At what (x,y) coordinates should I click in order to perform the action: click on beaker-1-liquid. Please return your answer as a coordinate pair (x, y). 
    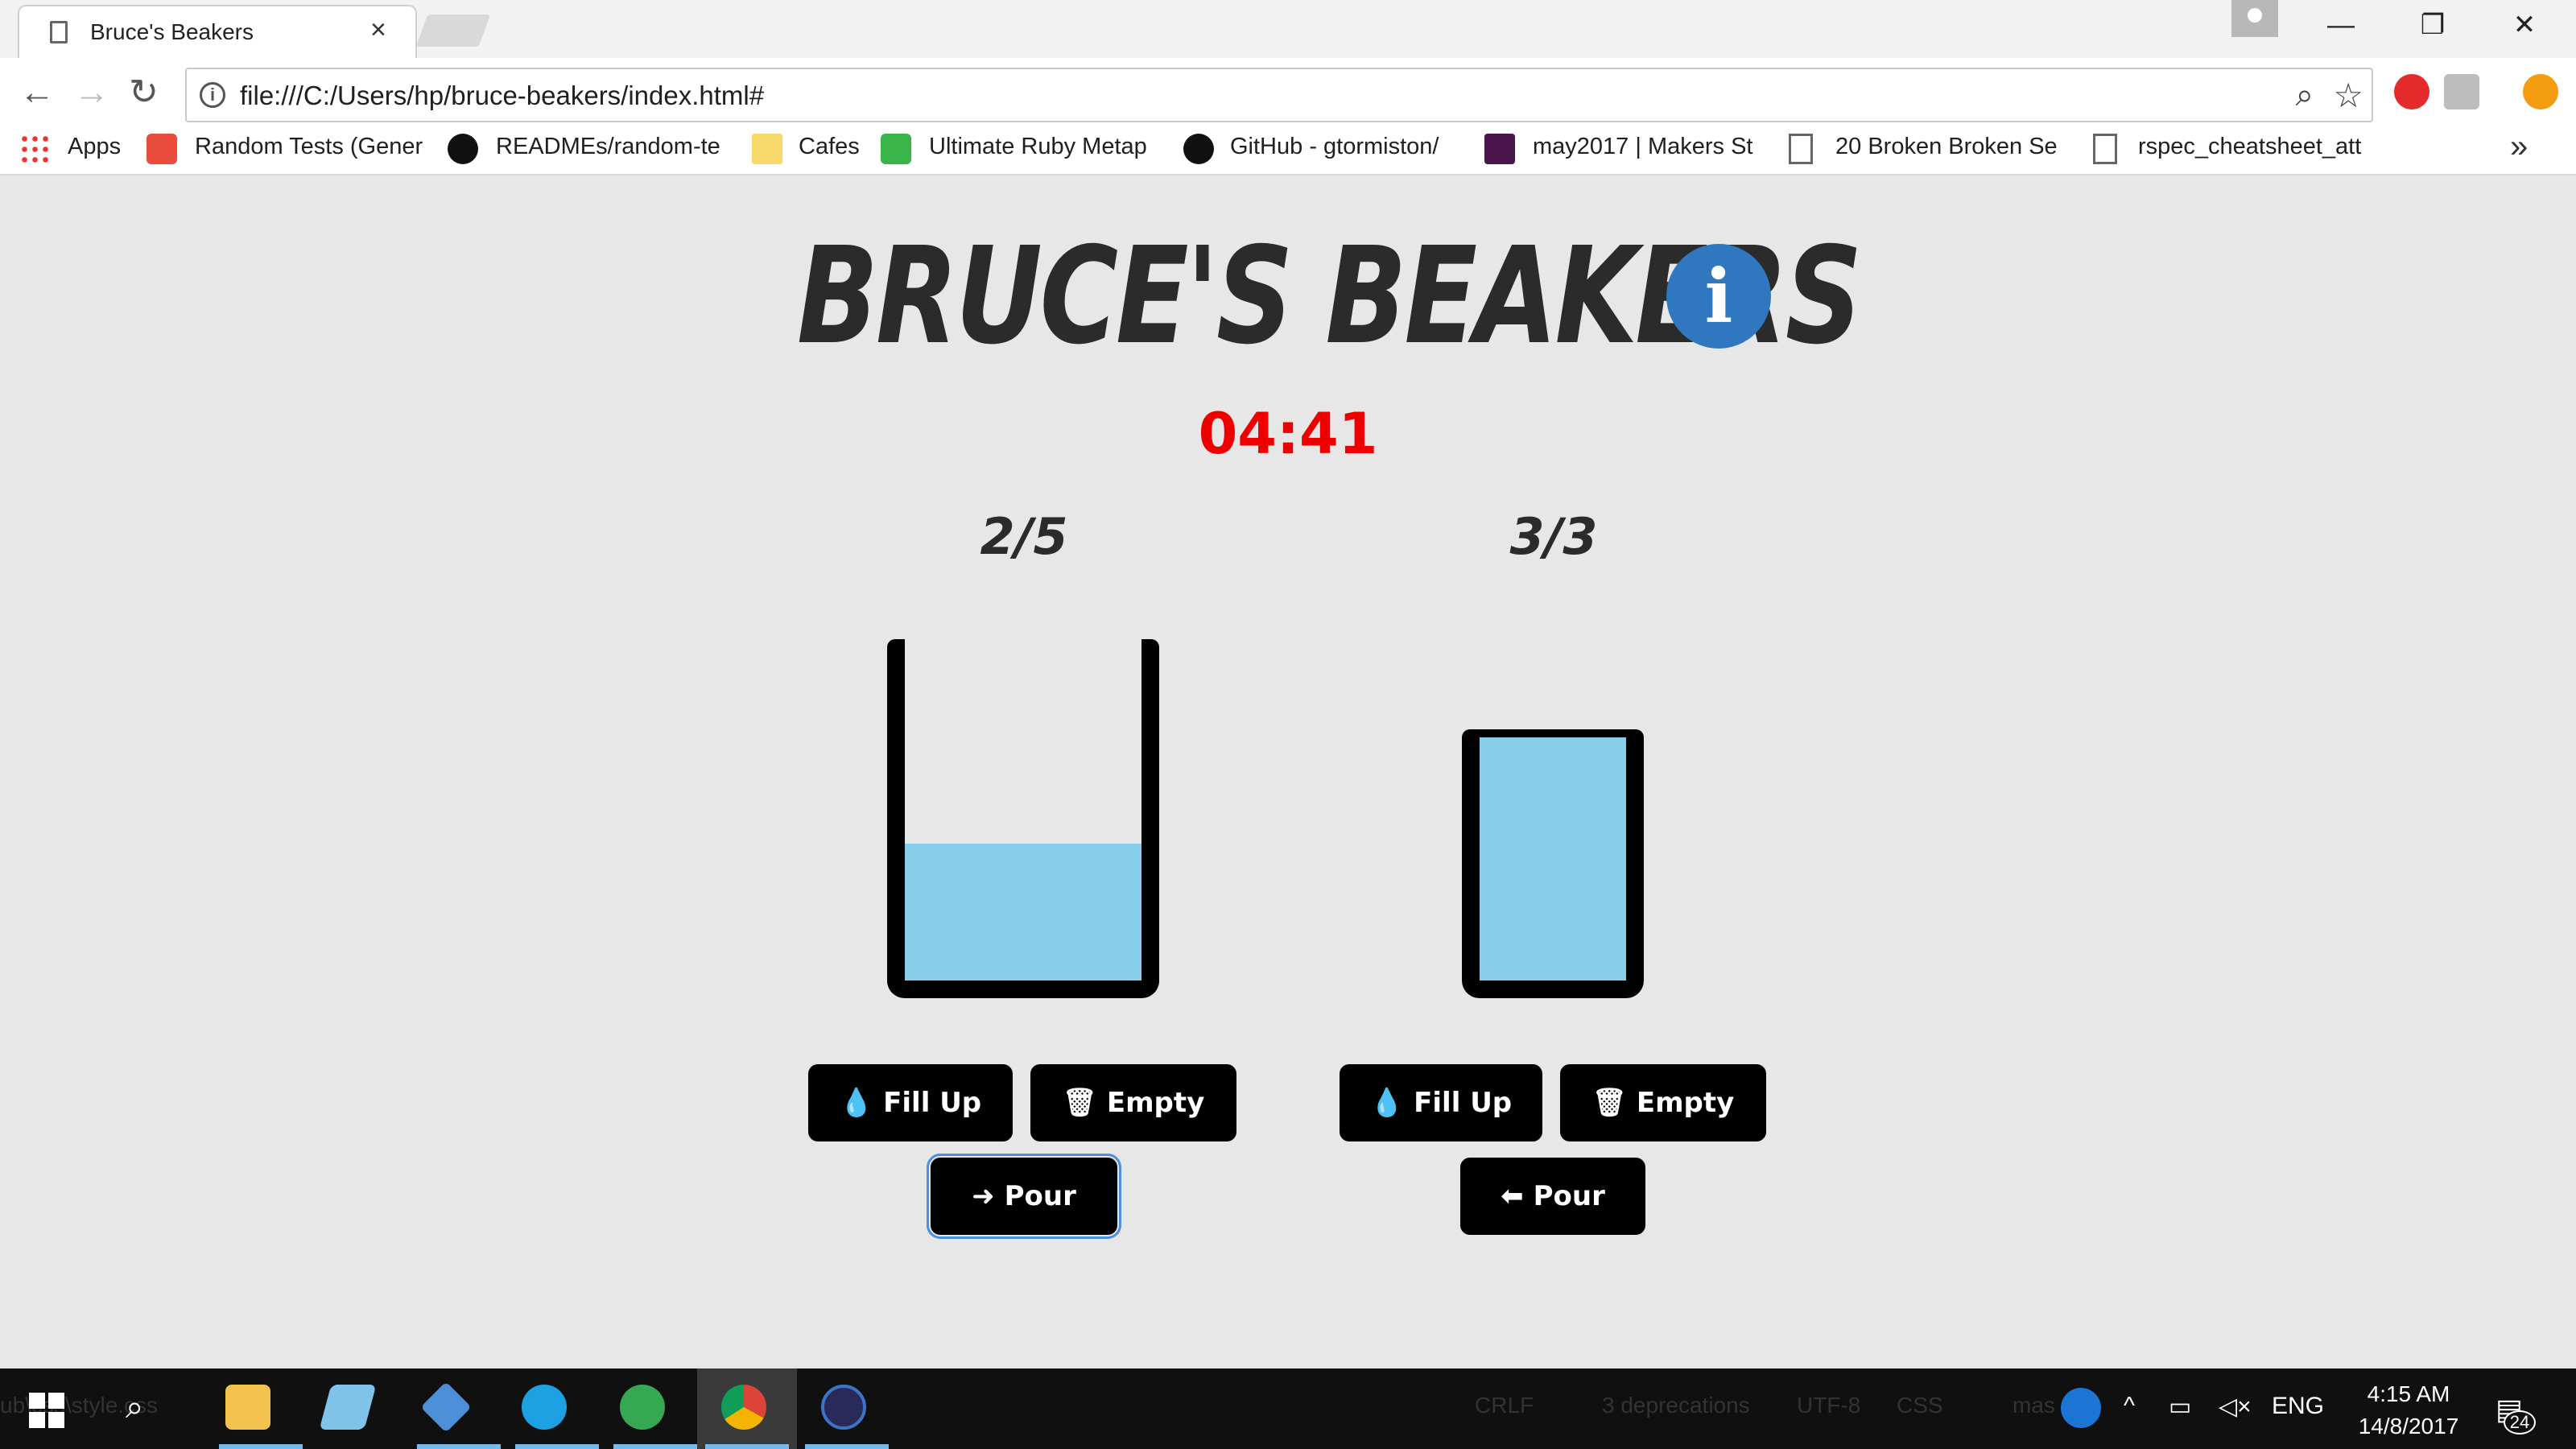
    Looking at the image, I should click on (1023, 912).